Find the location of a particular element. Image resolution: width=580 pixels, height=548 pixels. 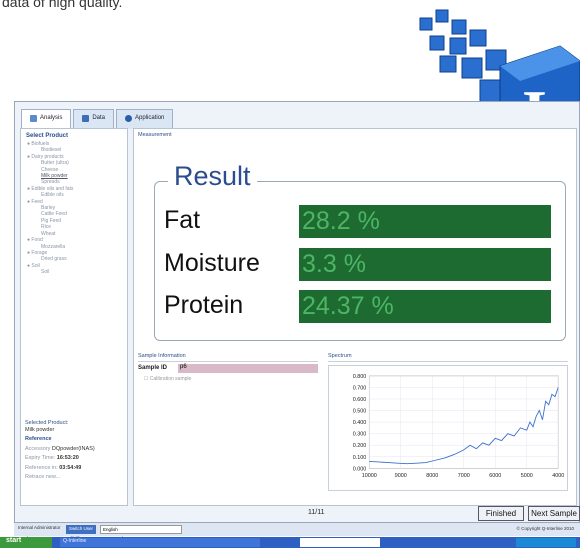

application-icon is located at coordinates (129, 118).